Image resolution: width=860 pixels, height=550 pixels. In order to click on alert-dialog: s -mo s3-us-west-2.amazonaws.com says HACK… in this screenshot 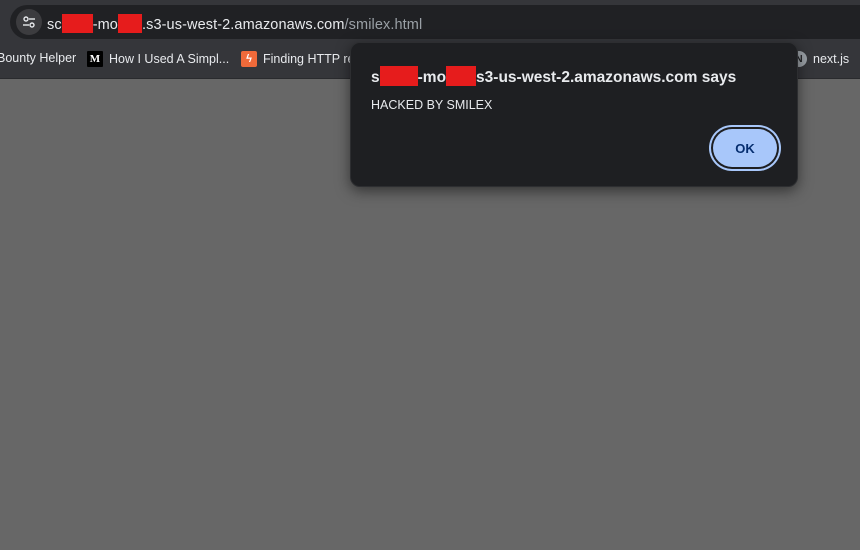, I will do `click(574, 114)`.